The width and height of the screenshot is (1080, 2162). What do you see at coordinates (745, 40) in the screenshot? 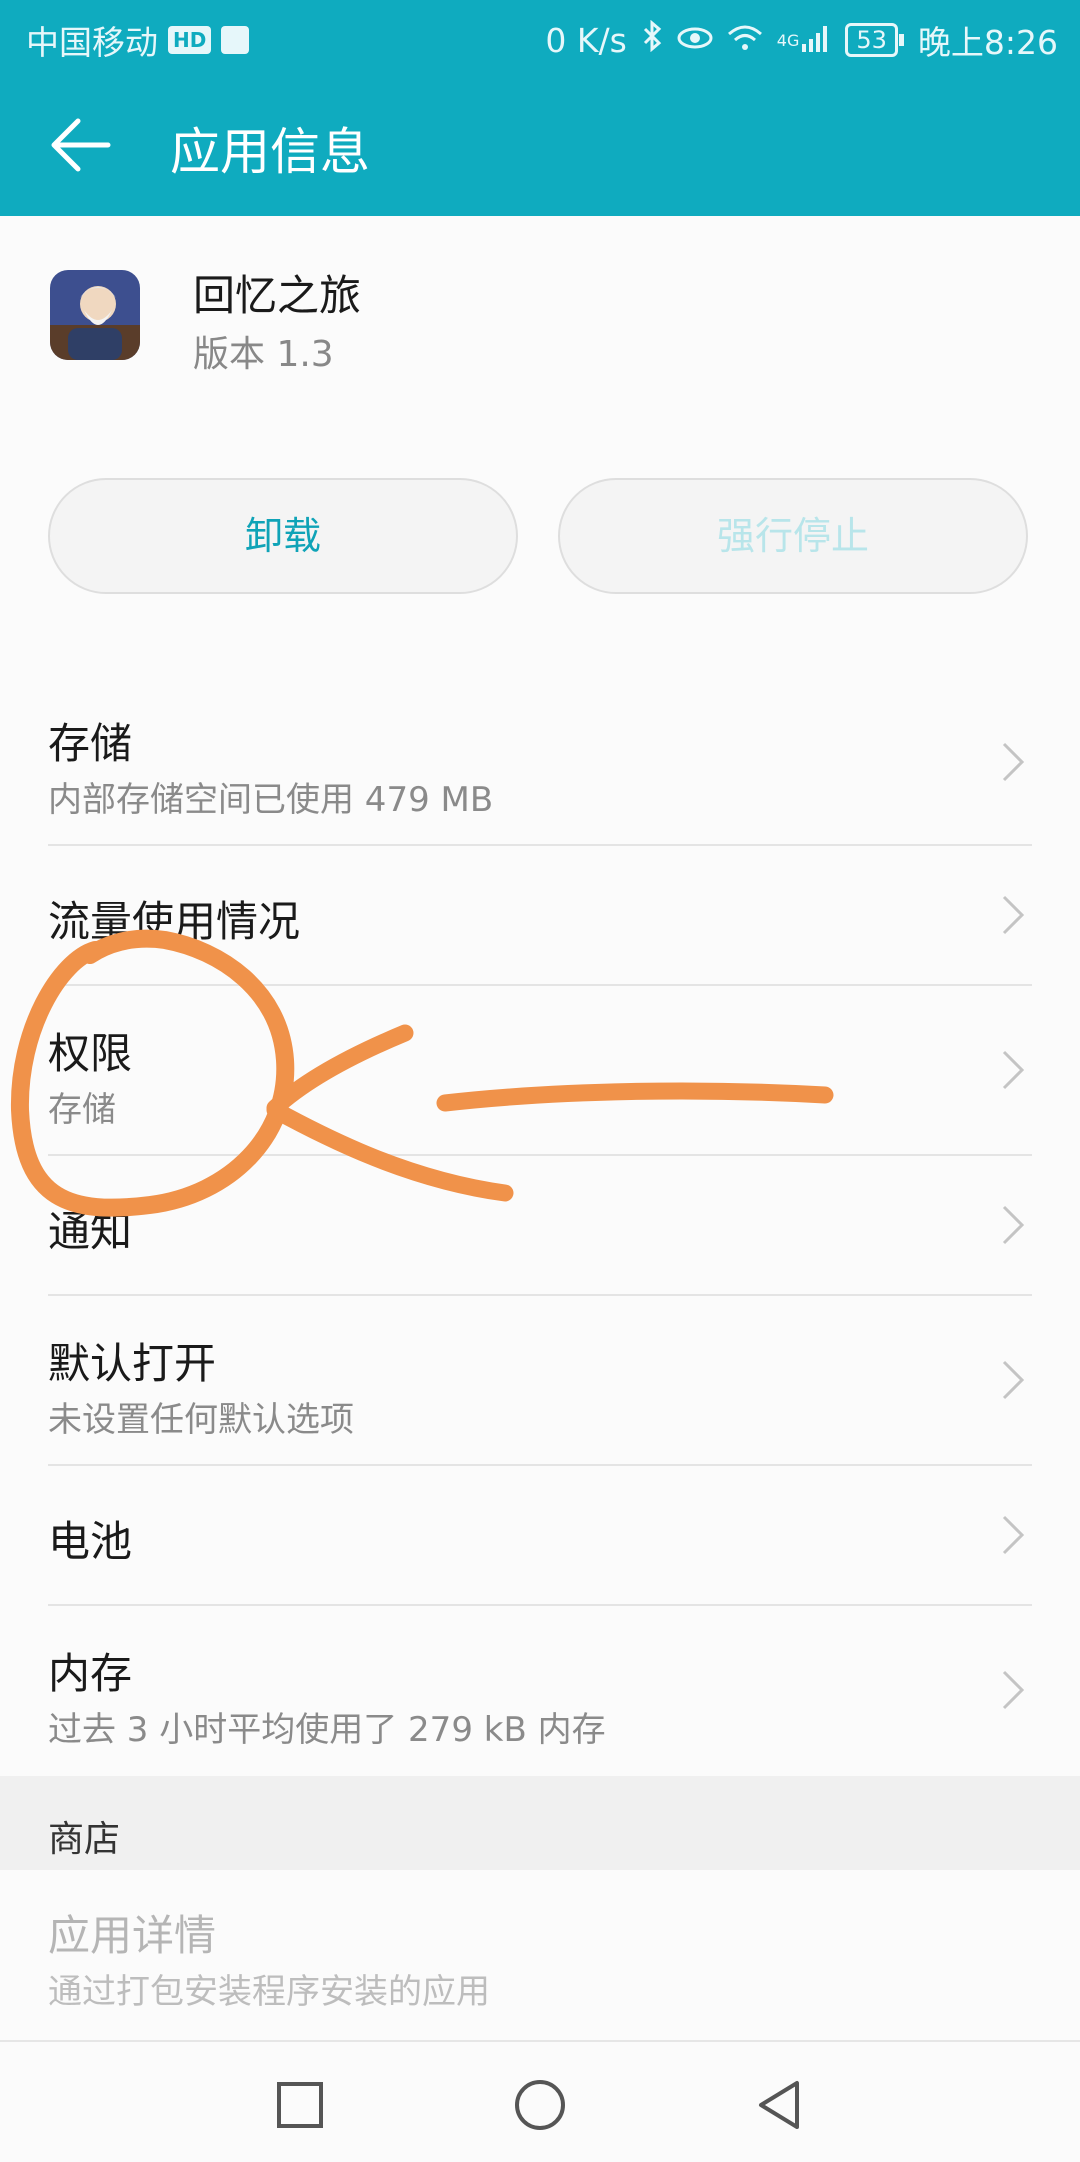
I see `wifi-icon` at bounding box center [745, 40].